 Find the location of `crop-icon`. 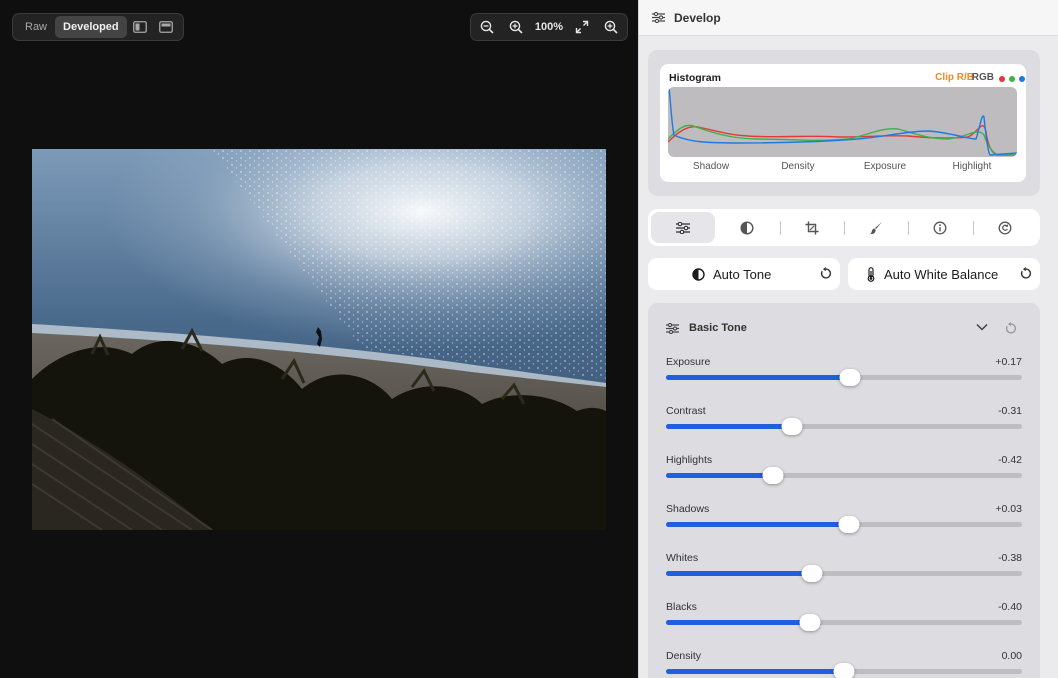

crop-icon is located at coordinates (812, 228).